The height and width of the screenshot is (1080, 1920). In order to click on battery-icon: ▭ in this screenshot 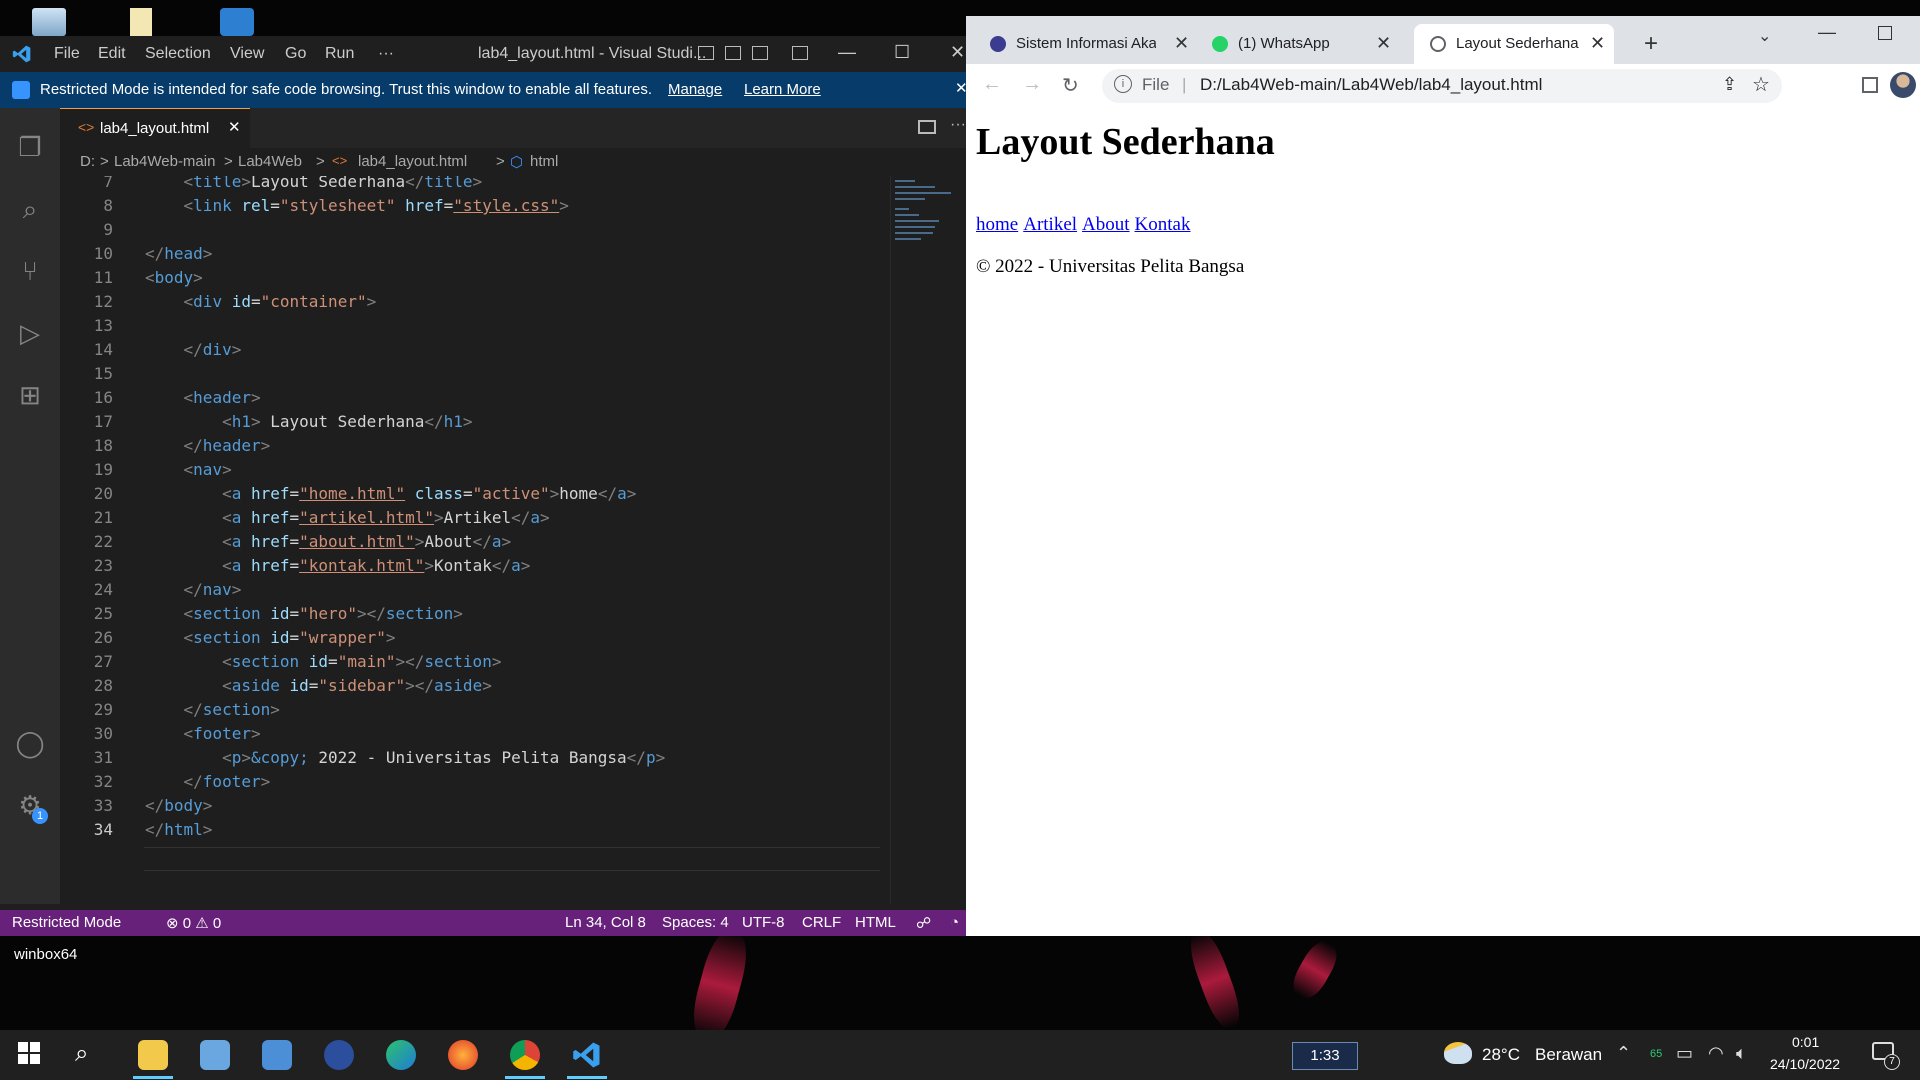, I will do `click(1684, 1053)`.